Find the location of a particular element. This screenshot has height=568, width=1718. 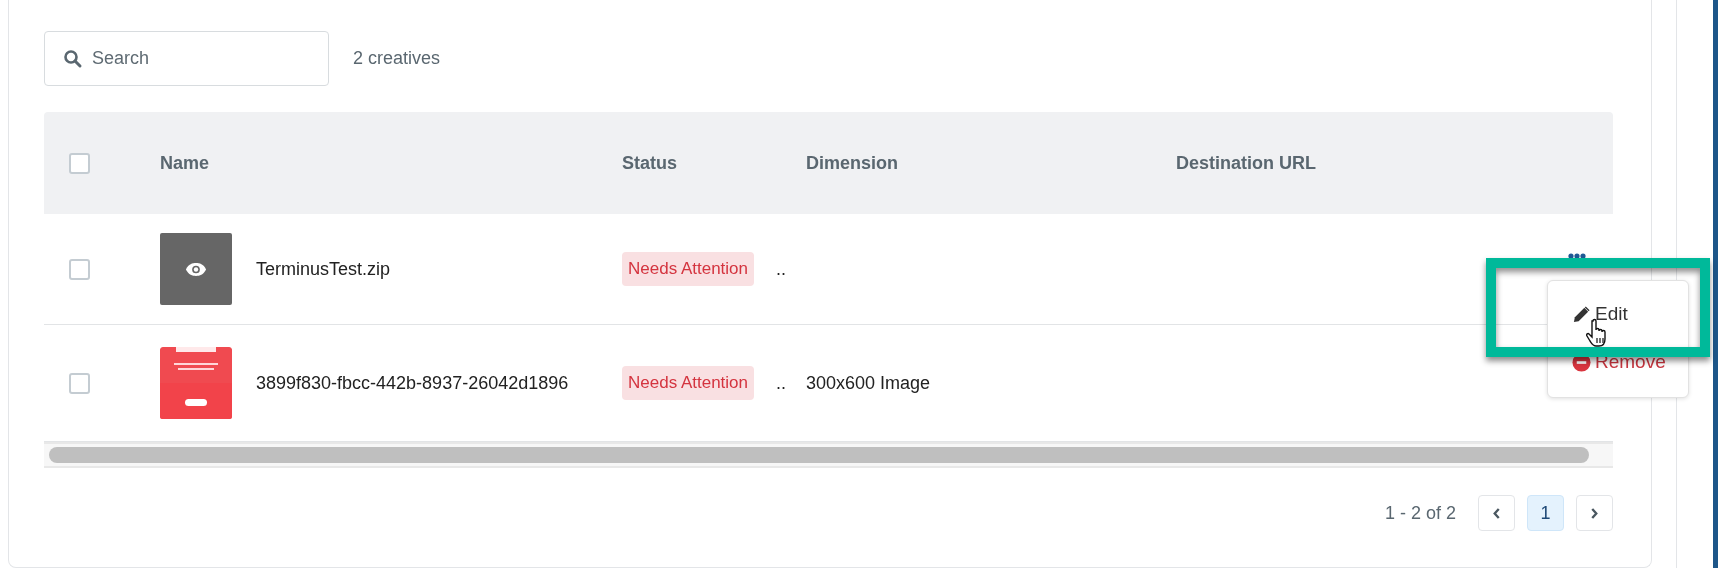

table-cell: 300x600 Image is located at coordinates (868, 382).